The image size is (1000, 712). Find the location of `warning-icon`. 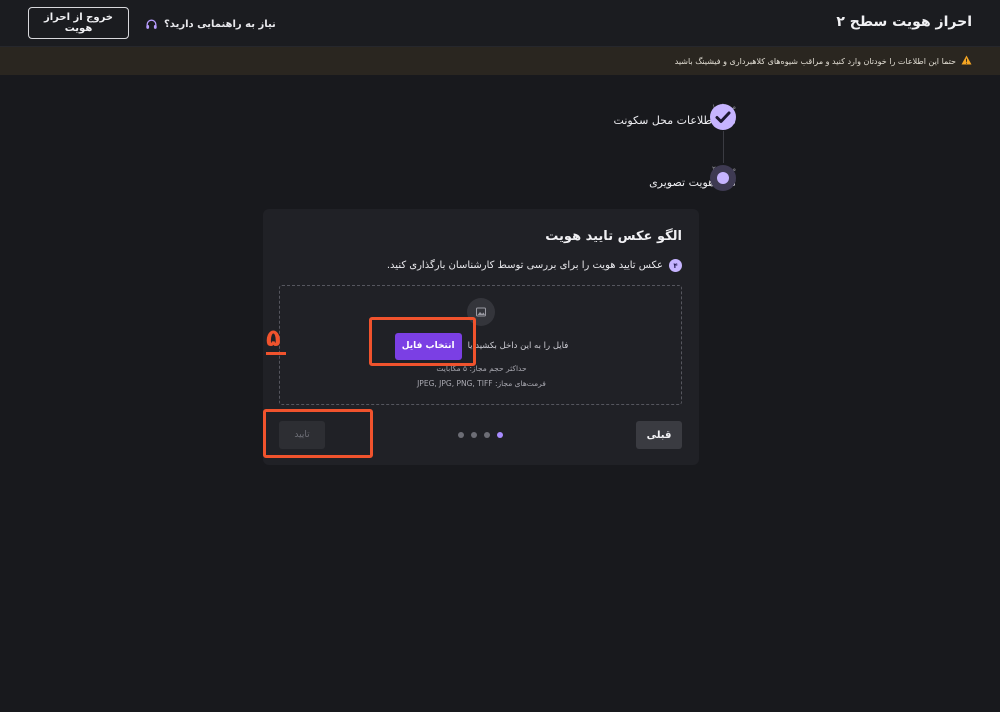

warning-icon is located at coordinates (966, 61).